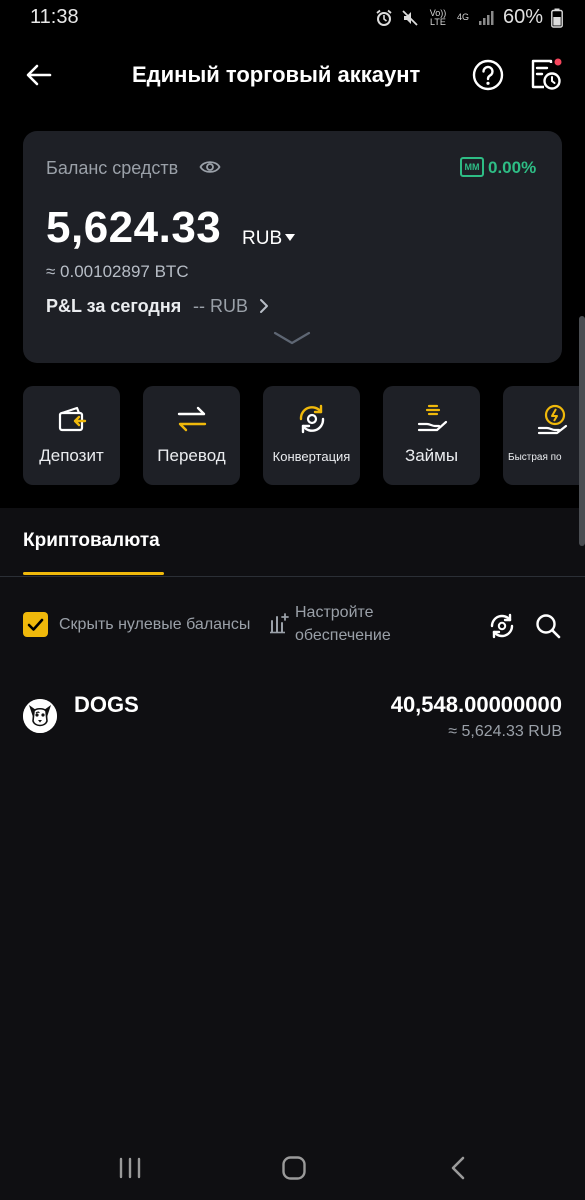 This screenshot has width=585, height=1200. I want to click on flash-loan-label: Быстрая по, so click(535, 457).